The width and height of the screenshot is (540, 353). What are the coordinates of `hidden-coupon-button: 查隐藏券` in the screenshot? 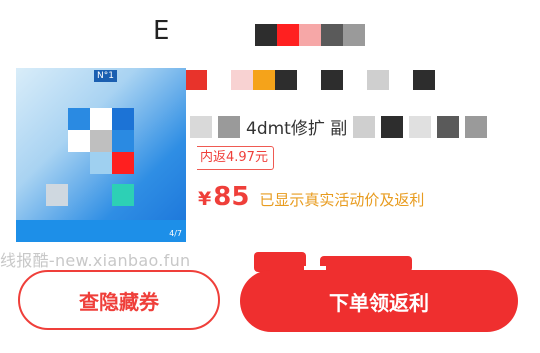 It's located at (119, 300).